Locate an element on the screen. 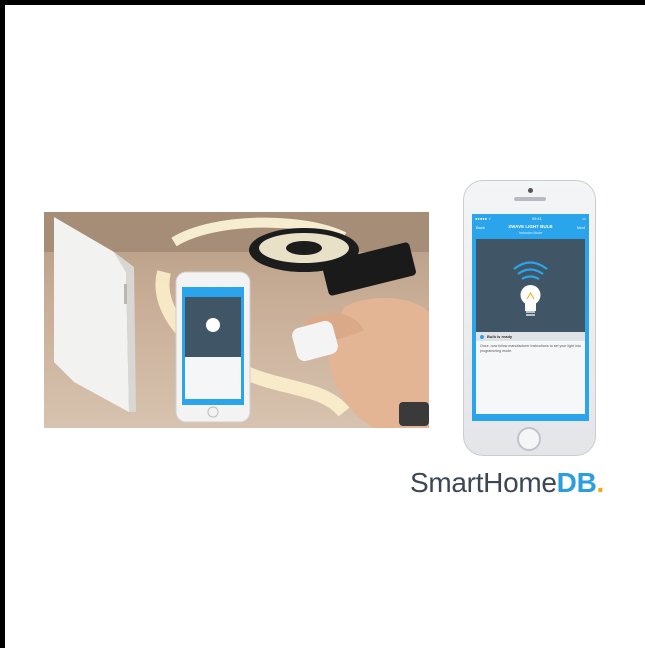  status-bar: ●●●●● ✓ 09:41 ▭ is located at coordinates (530, 218).